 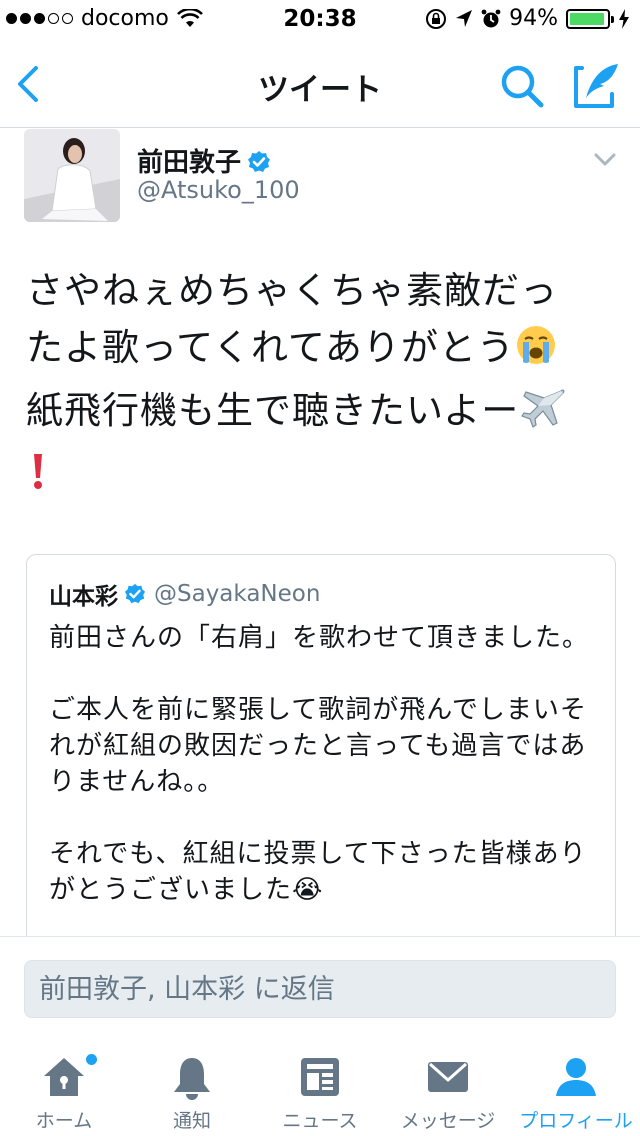 What do you see at coordinates (320, 20) in the screenshot?
I see `status-bar: docomo 20:38 94%` at bounding box center [320, 20].